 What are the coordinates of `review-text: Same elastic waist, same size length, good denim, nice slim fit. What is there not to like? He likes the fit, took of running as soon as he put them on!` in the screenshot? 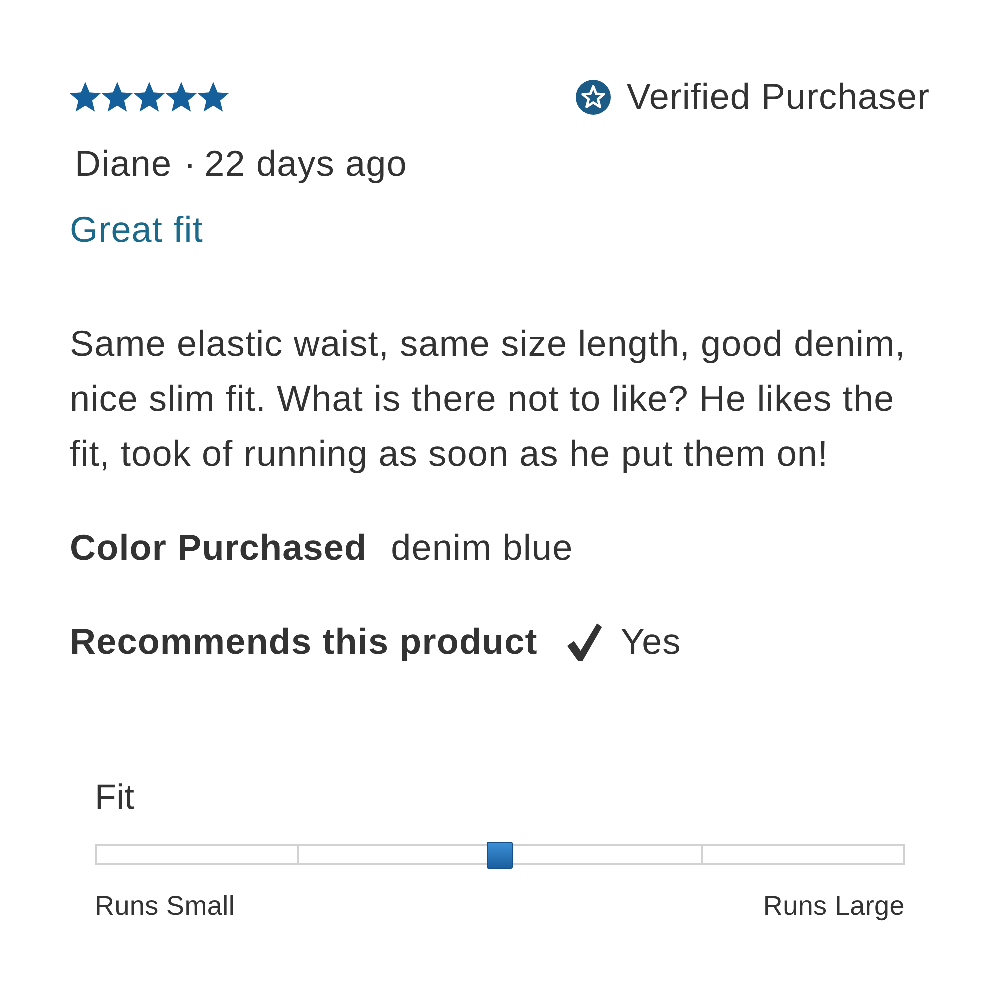 It's located at (488, 399).